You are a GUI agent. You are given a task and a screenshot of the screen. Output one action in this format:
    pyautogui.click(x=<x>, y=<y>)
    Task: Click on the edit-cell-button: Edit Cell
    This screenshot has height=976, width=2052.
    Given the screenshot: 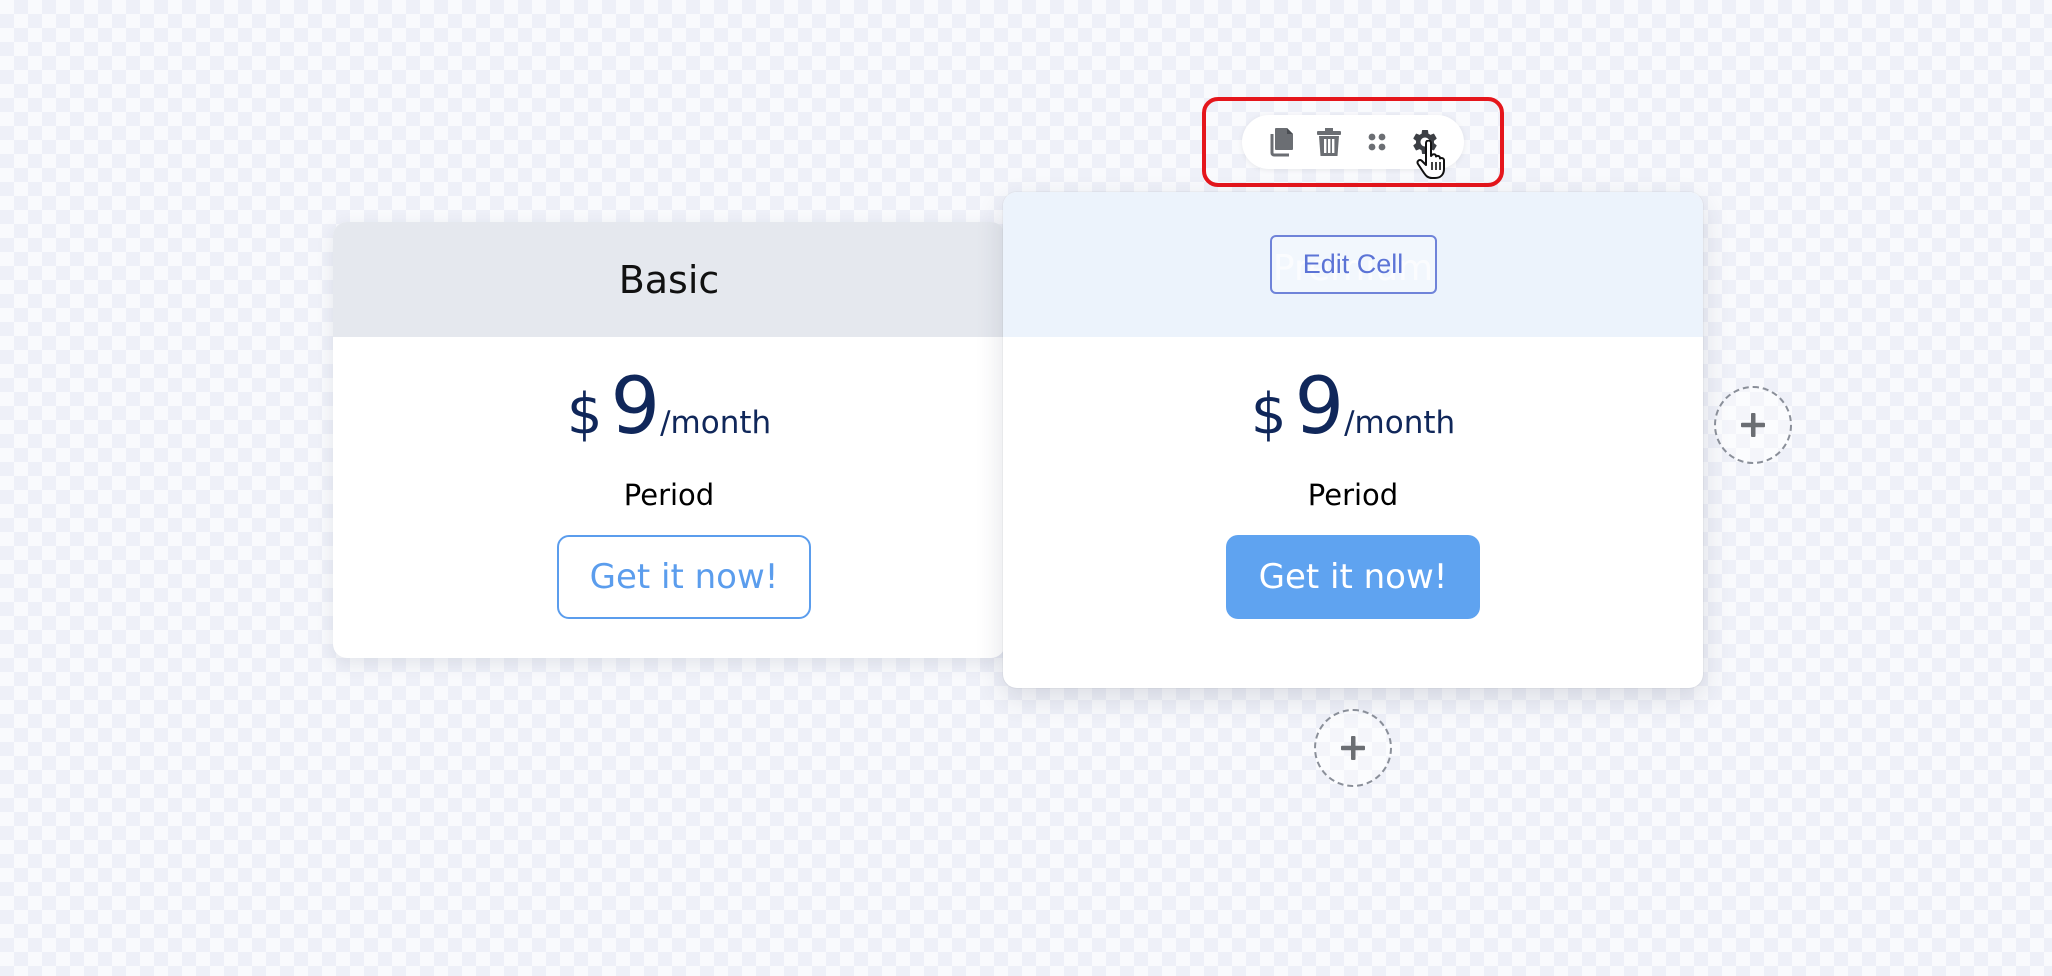 What is the action you would take?
    pyautogui.click(x=1353, y=264)
    